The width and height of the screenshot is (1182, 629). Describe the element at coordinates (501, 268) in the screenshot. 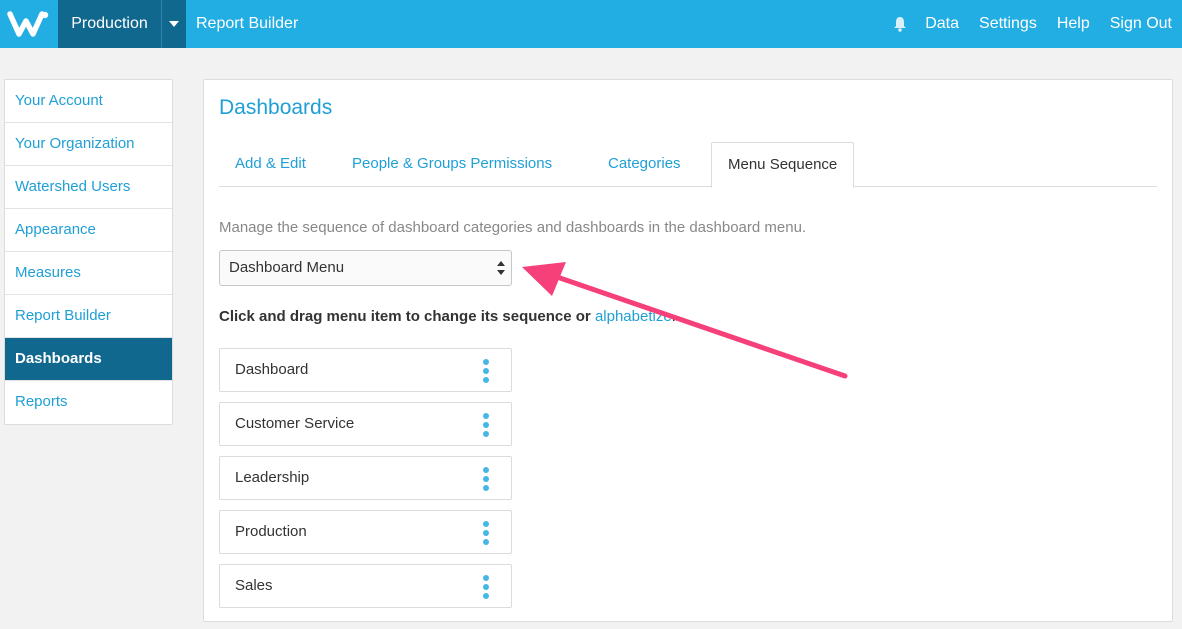

I see `select-arrows-icon` at that location.